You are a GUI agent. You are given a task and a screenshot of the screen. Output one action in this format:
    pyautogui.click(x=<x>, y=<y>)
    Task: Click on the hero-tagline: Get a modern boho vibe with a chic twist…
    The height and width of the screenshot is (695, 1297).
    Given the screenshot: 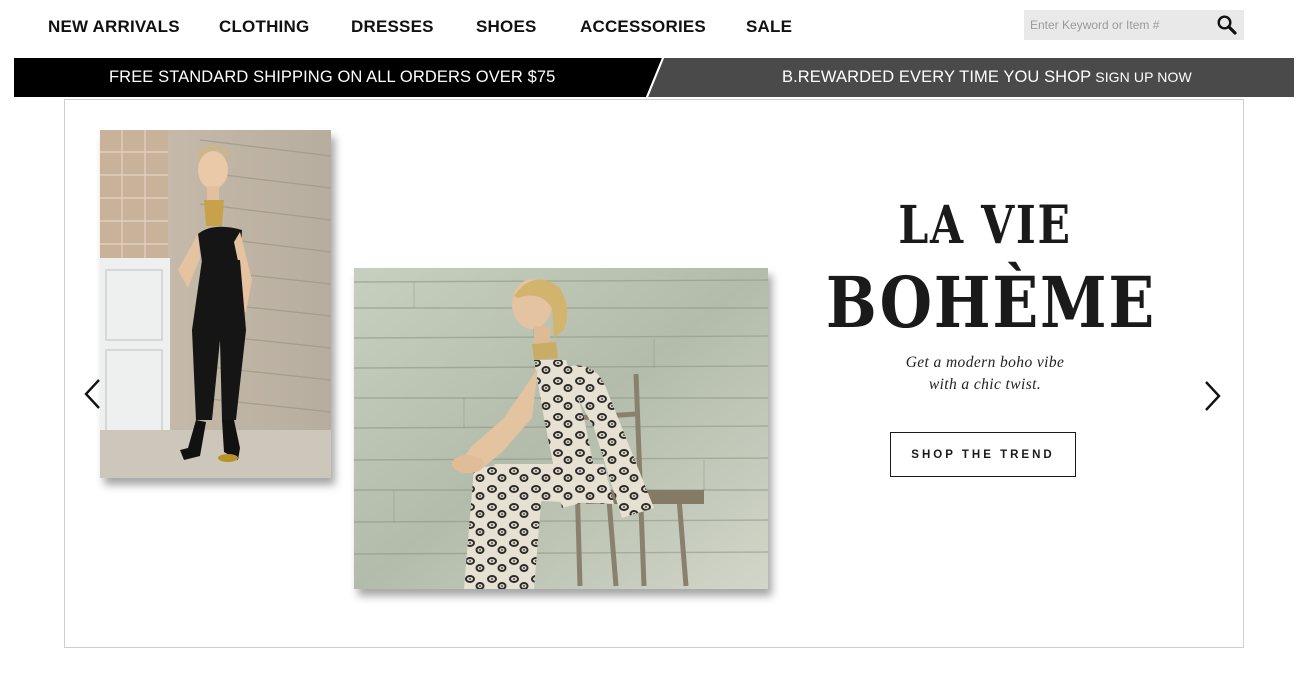 What is the action you would take?
    pyautogui.click(x=985, y=374)
    